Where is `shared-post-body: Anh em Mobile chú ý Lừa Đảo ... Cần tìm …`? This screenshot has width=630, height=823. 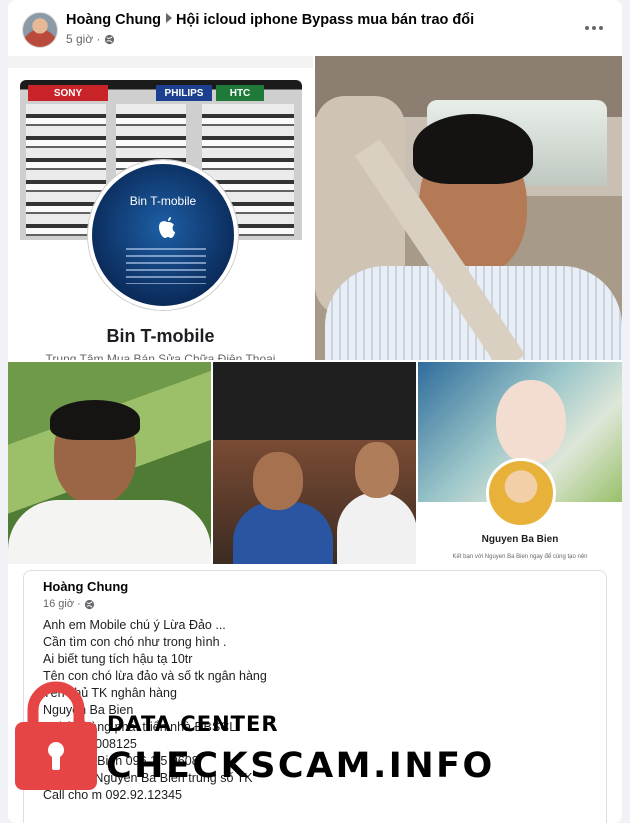
shared-post-body: Anh em Mobile chú ý Lừa Đảo ... Cần tìm … is located at coordinates (155, 710).